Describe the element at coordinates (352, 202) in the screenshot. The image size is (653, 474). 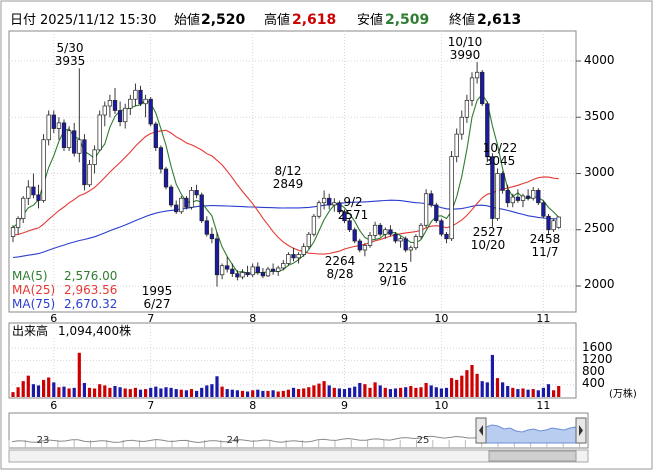
I see `annotation-date: 9/2` at that location.